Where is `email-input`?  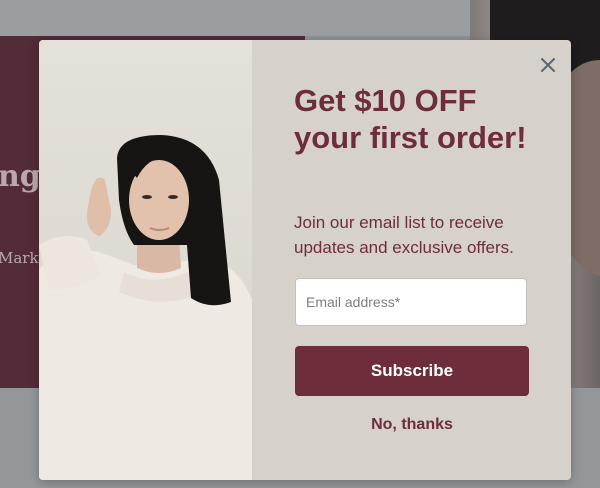
email-input is located at coordinates (411, 302).